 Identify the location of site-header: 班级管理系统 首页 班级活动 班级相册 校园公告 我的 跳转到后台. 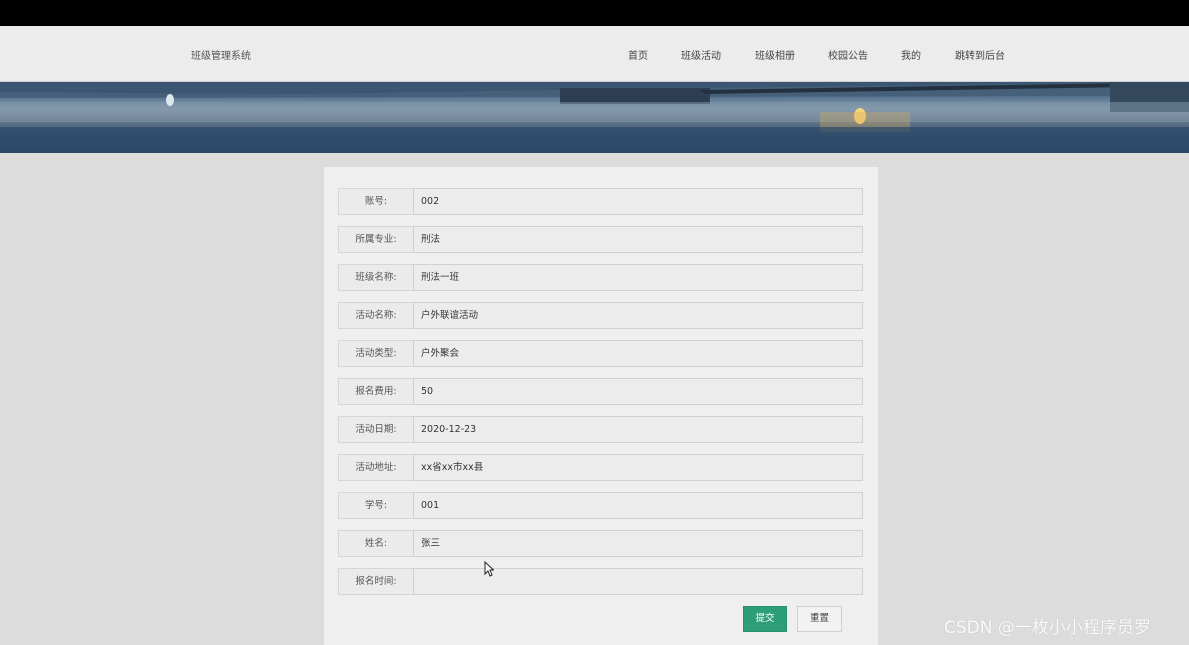
(594, 54).